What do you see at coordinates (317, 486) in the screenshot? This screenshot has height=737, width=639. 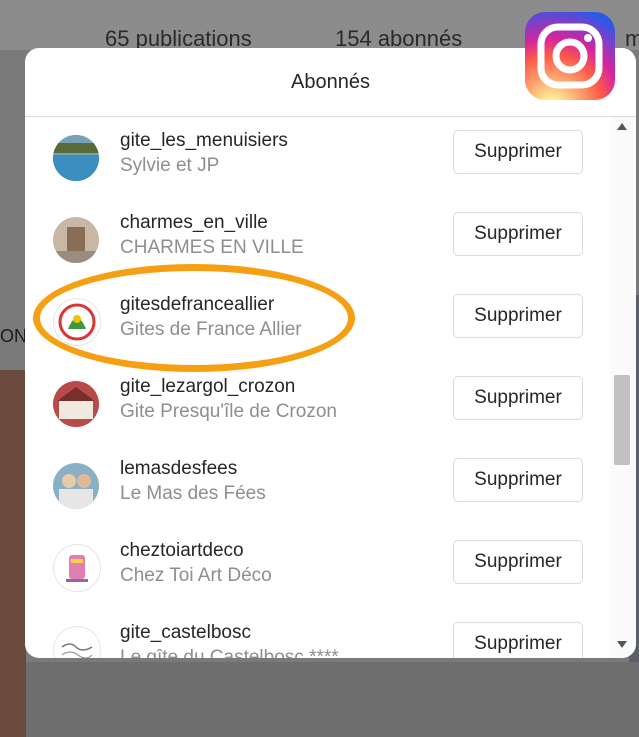 I see `list-item: lemasdesfees Le Mas des Fées Supprimer` at bounding box center [317, 486].